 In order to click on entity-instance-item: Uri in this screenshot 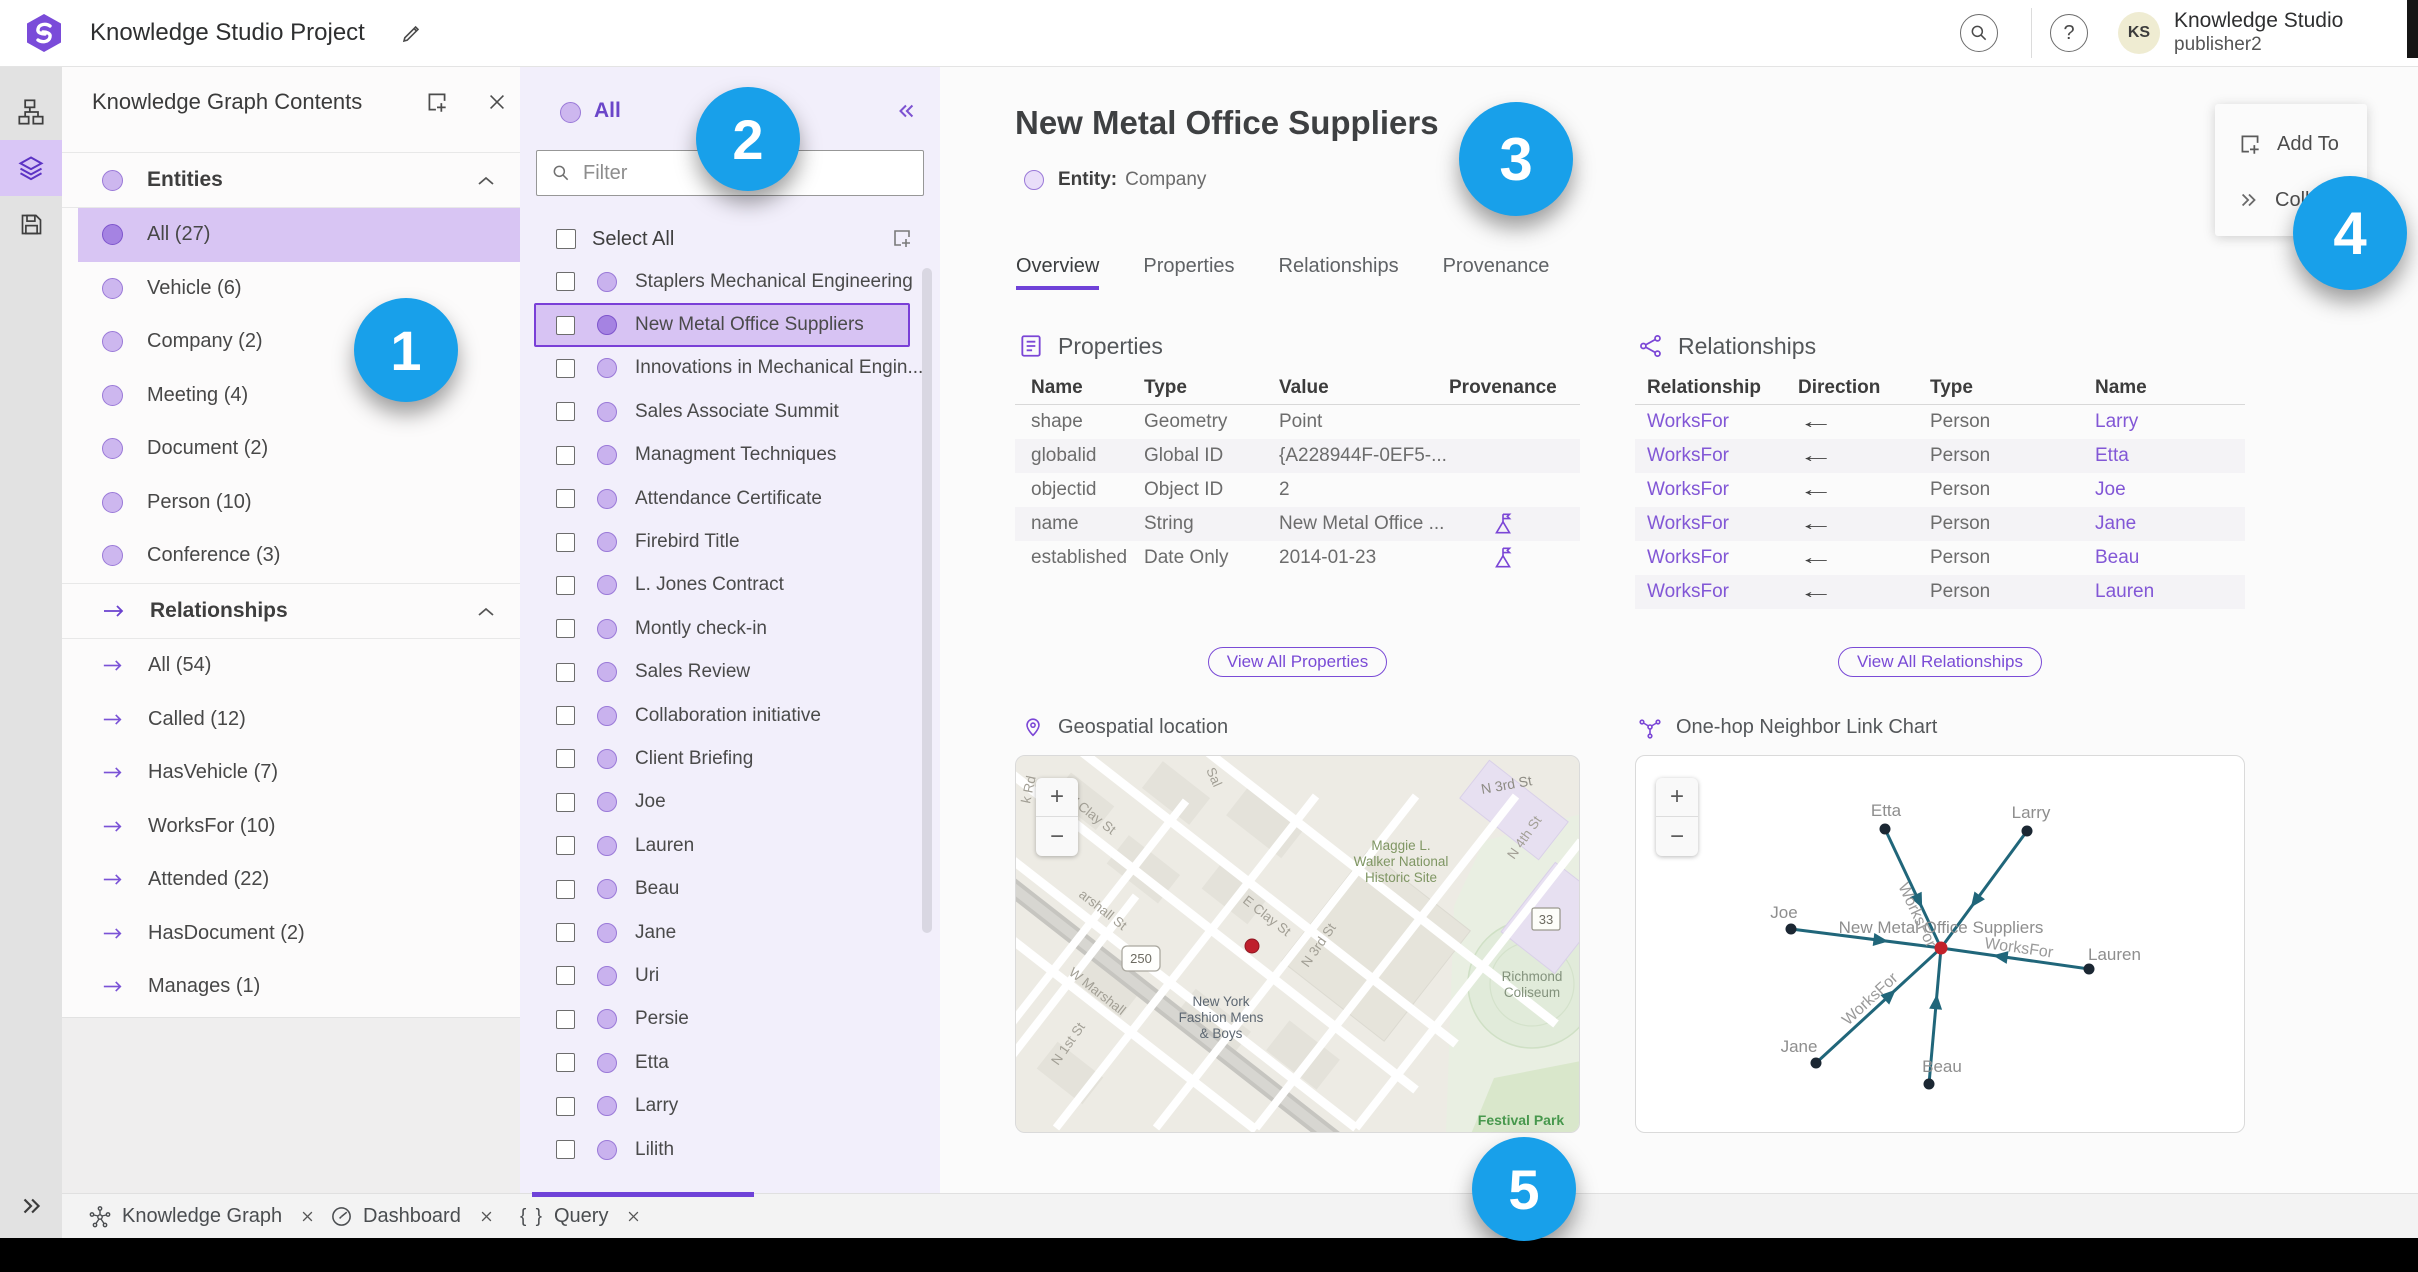, I will do `click(730, 975)`.